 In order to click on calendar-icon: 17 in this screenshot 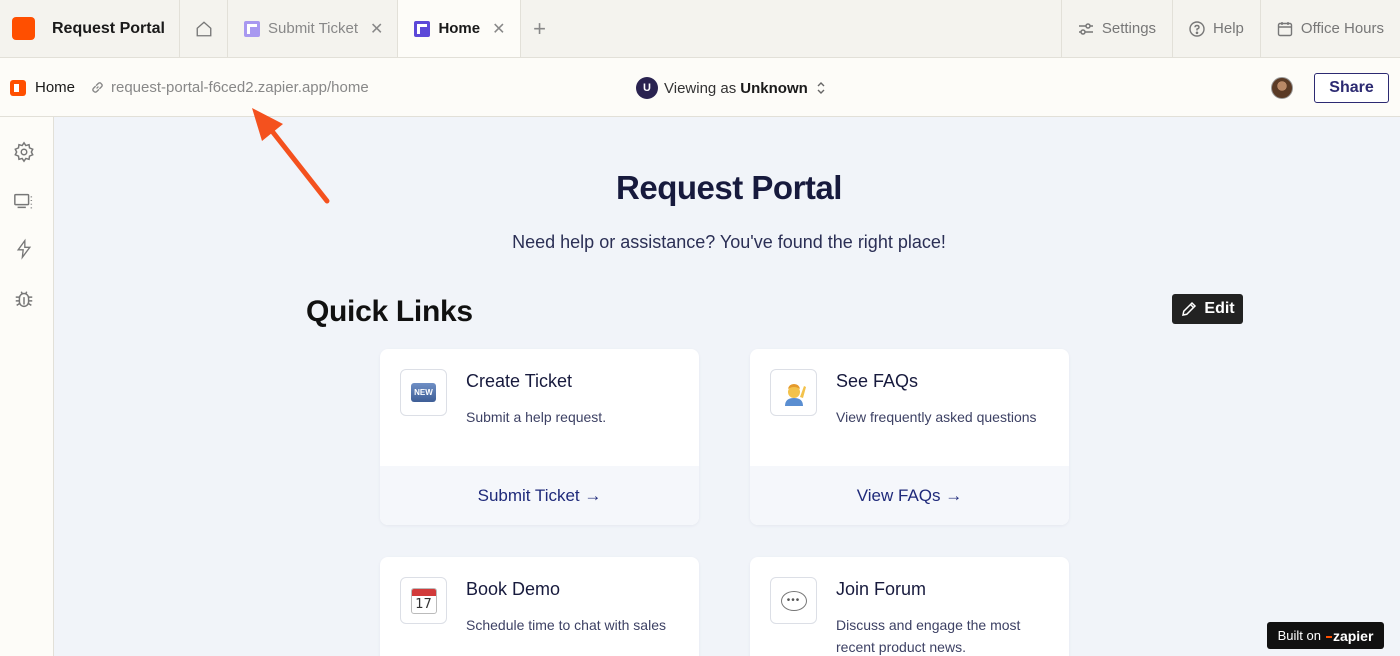, I will do `click(423, 600)`.